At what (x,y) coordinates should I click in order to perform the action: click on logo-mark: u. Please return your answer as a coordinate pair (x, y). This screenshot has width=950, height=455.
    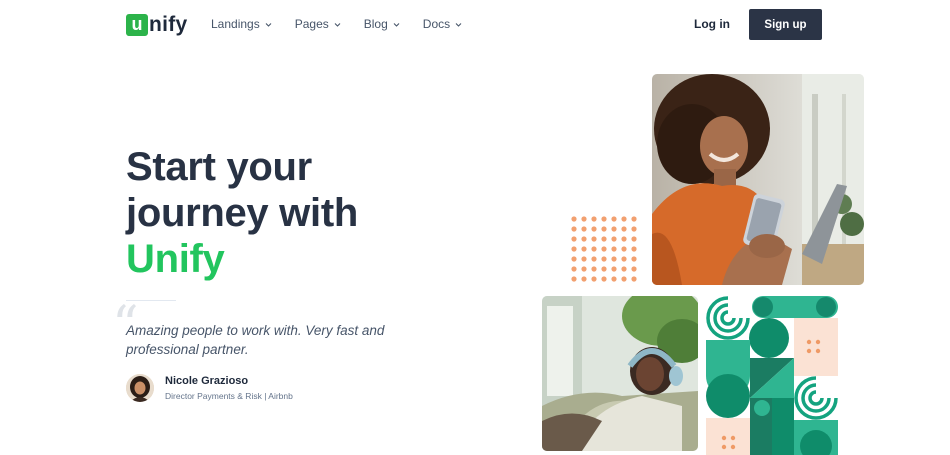
    Looking at the image, I should click on (137, 25).